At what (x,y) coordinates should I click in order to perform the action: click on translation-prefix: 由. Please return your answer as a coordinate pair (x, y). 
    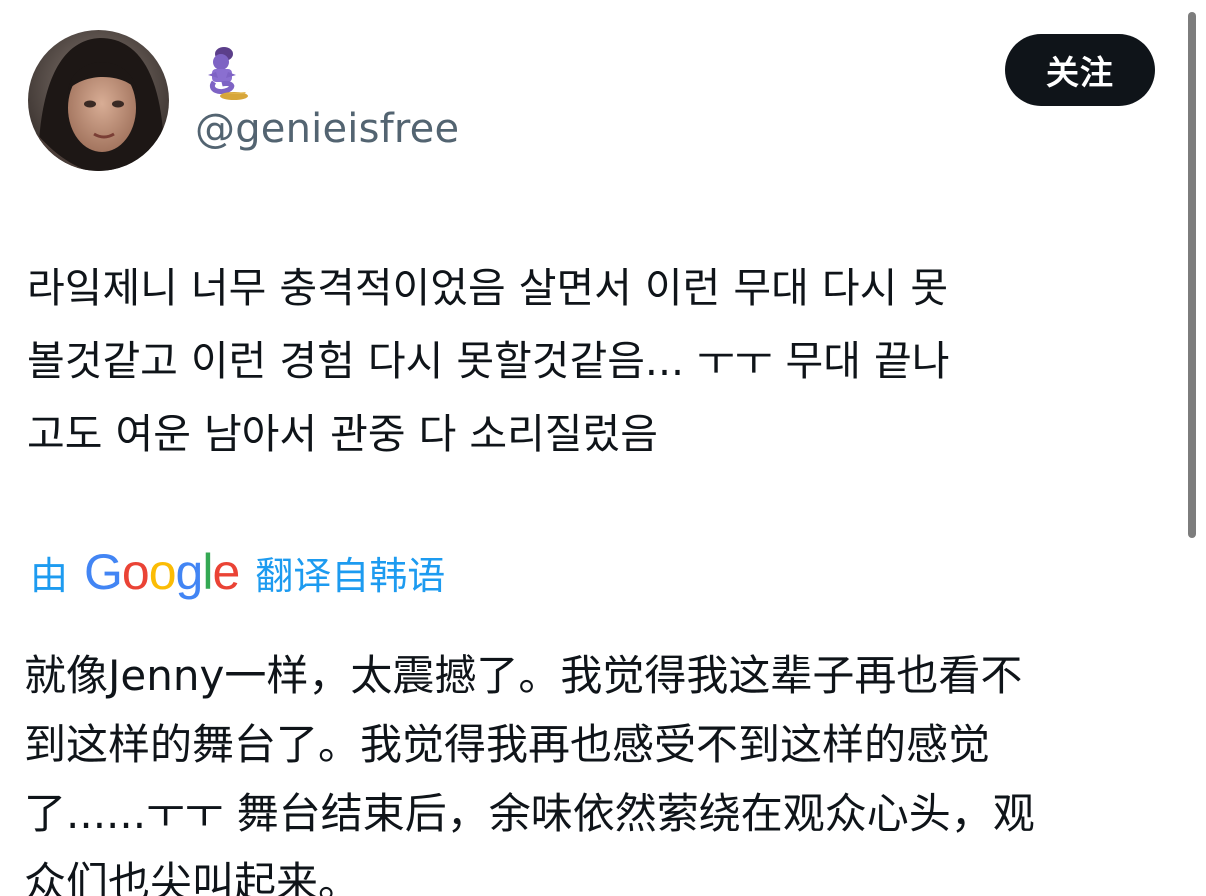
    Looking at the image, I should click on (49, 575).